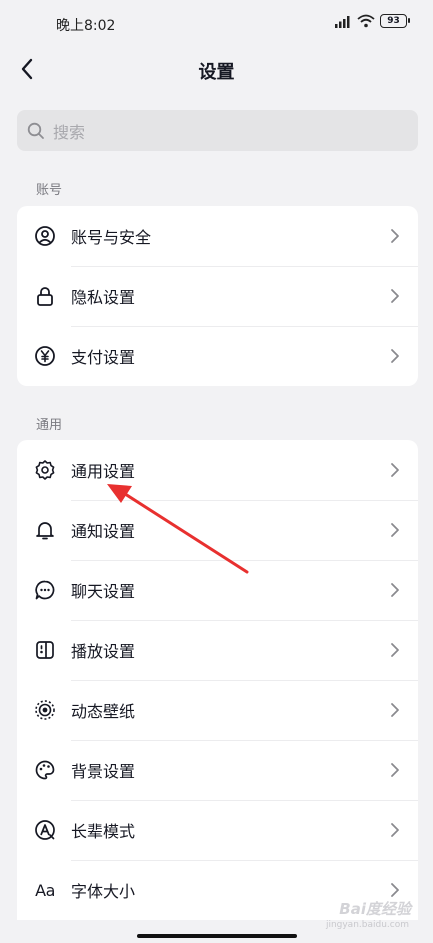 This screenshot has width=433, height=943. I want to click on search-placeholder: 搜索, so click(69, 132).